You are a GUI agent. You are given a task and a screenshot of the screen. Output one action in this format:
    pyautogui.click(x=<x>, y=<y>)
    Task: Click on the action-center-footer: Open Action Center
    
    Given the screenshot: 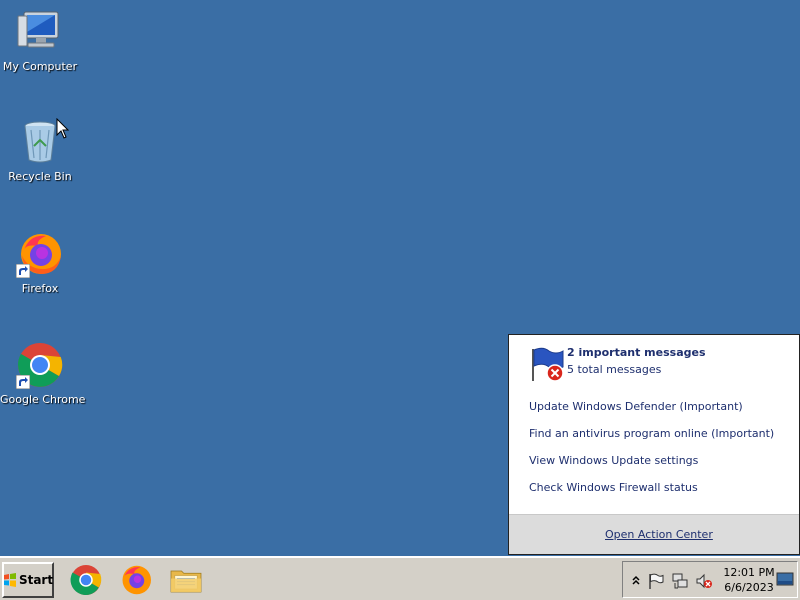 What is the action you would take?
    pyautogui.click(x=654, y=534)
    